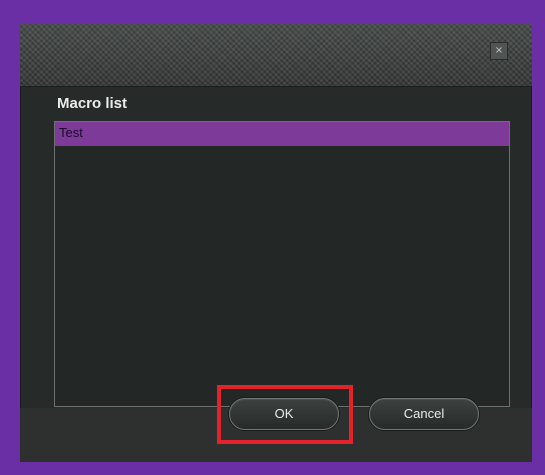 This screenshot has width=545, height=475. Describe the element at coordinates (424, 414) in the screenshot. I see `cancel-button: Cancel` at that location.